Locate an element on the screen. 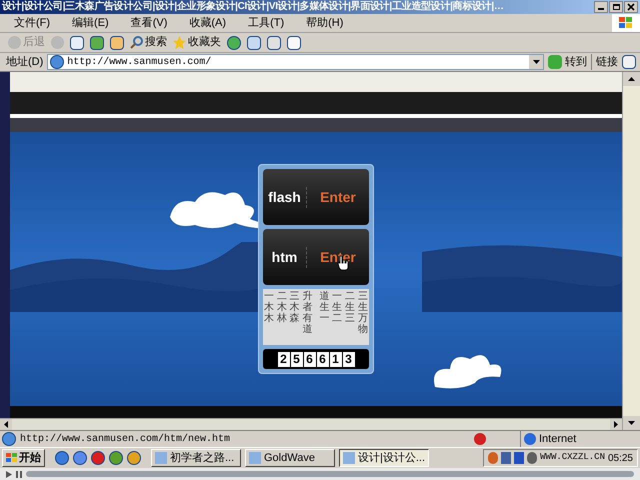  links-button: 链接 is located at coordinates (604, 62).